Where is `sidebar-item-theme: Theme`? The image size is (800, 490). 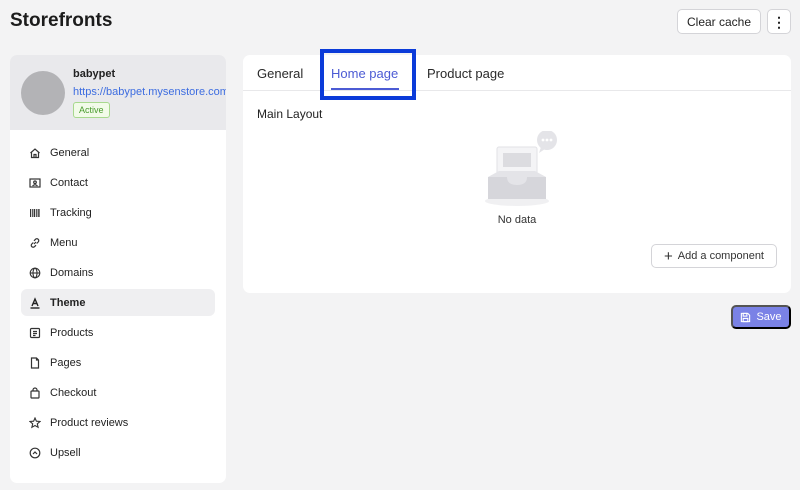 sidebar-item-theme: Theme is located at coordinates (118, 302).